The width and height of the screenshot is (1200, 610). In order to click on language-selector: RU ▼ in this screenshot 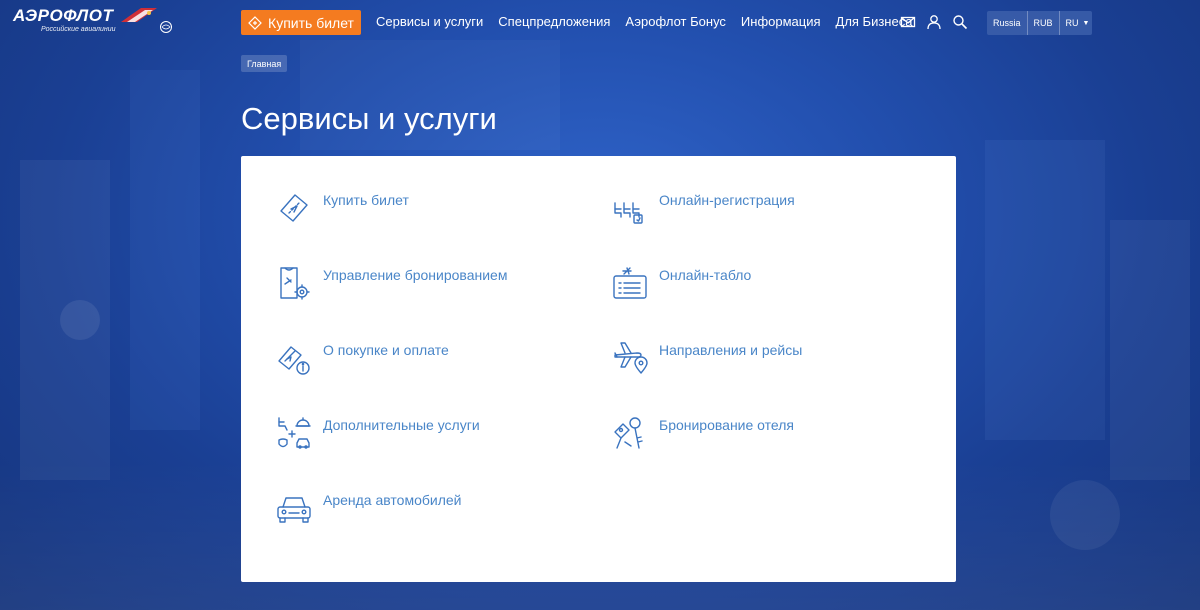, I will do `click(1077, 23)`.